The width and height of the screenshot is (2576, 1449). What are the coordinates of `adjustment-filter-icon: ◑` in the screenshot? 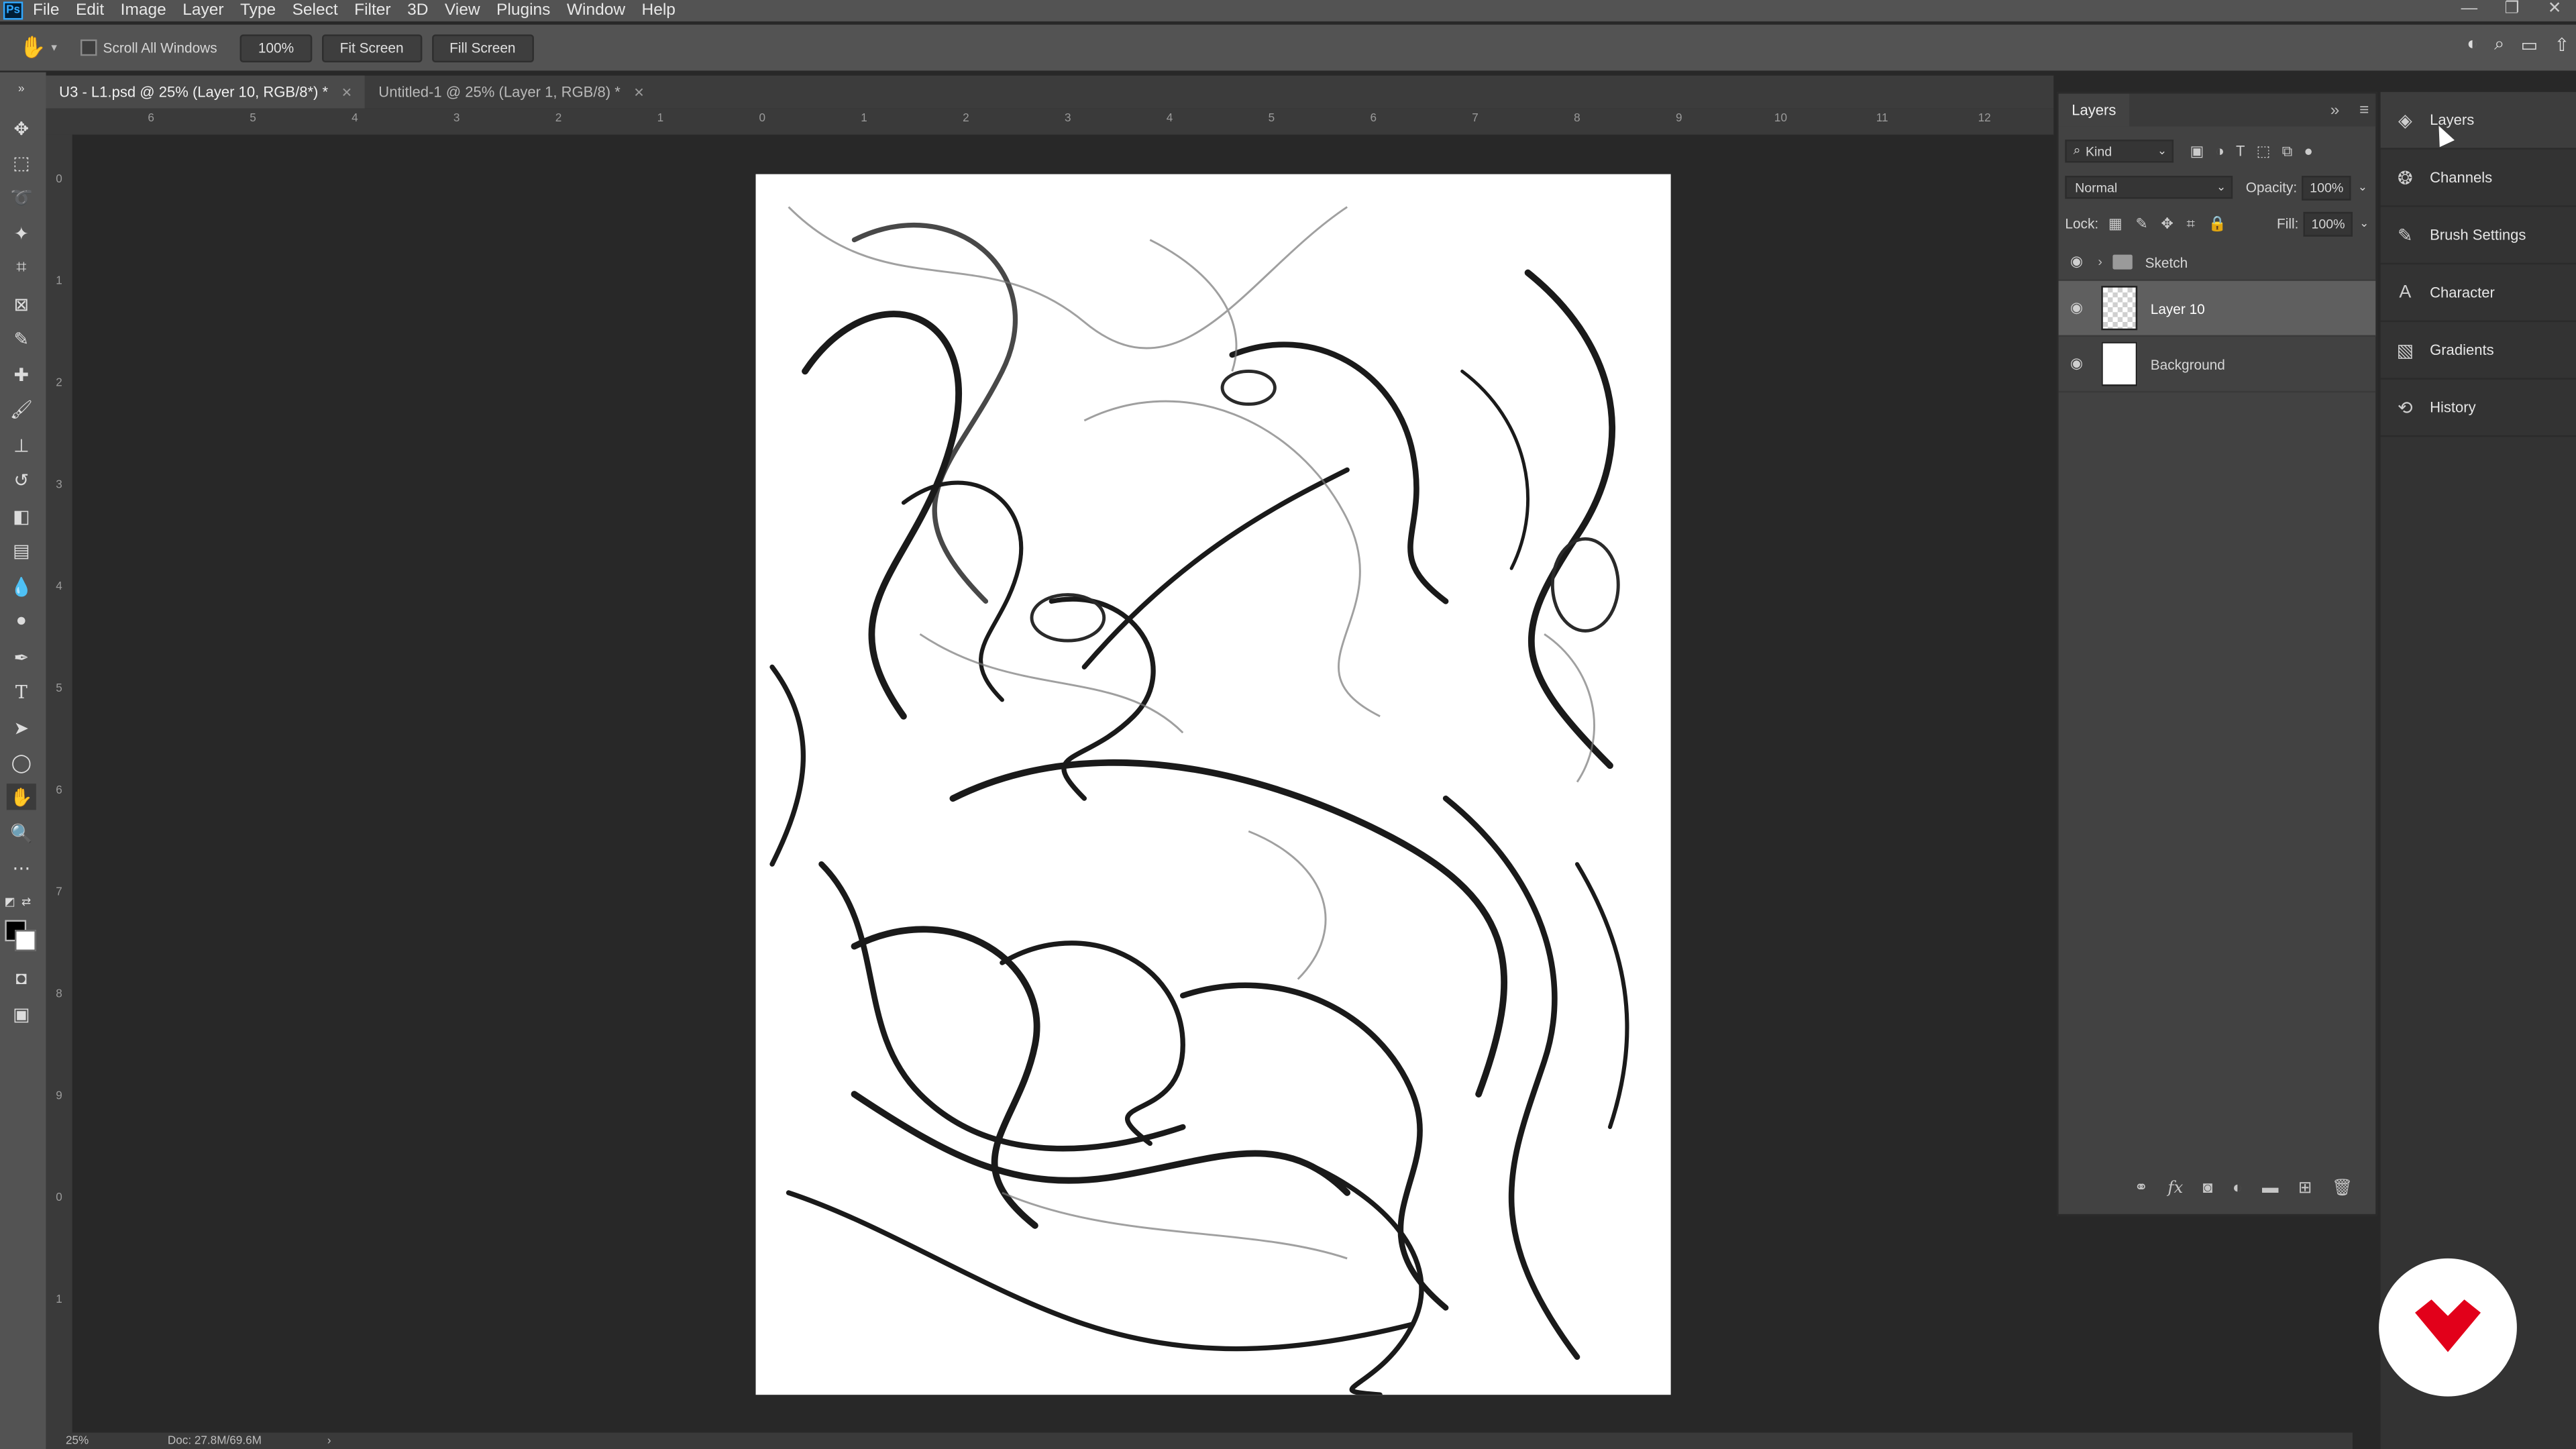 It's located at (2220, 151).